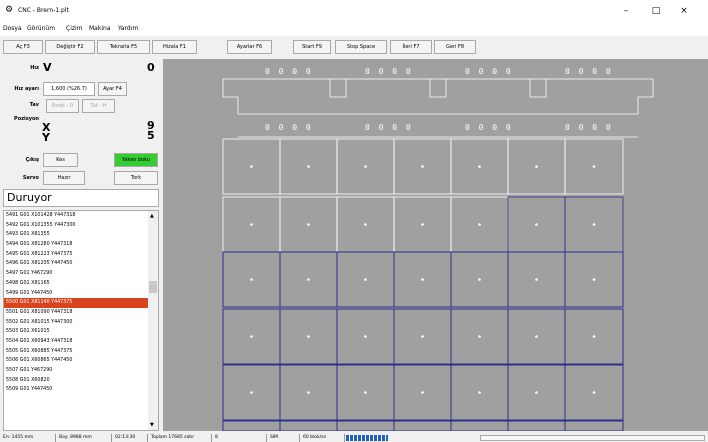 This screenshot has width=708, height=442. What do you see at coordinates (81, 313) in the screenshot?
I see `gcode-line: 5501 G01 X81090 Y447318` at bounding box center [81, 313].